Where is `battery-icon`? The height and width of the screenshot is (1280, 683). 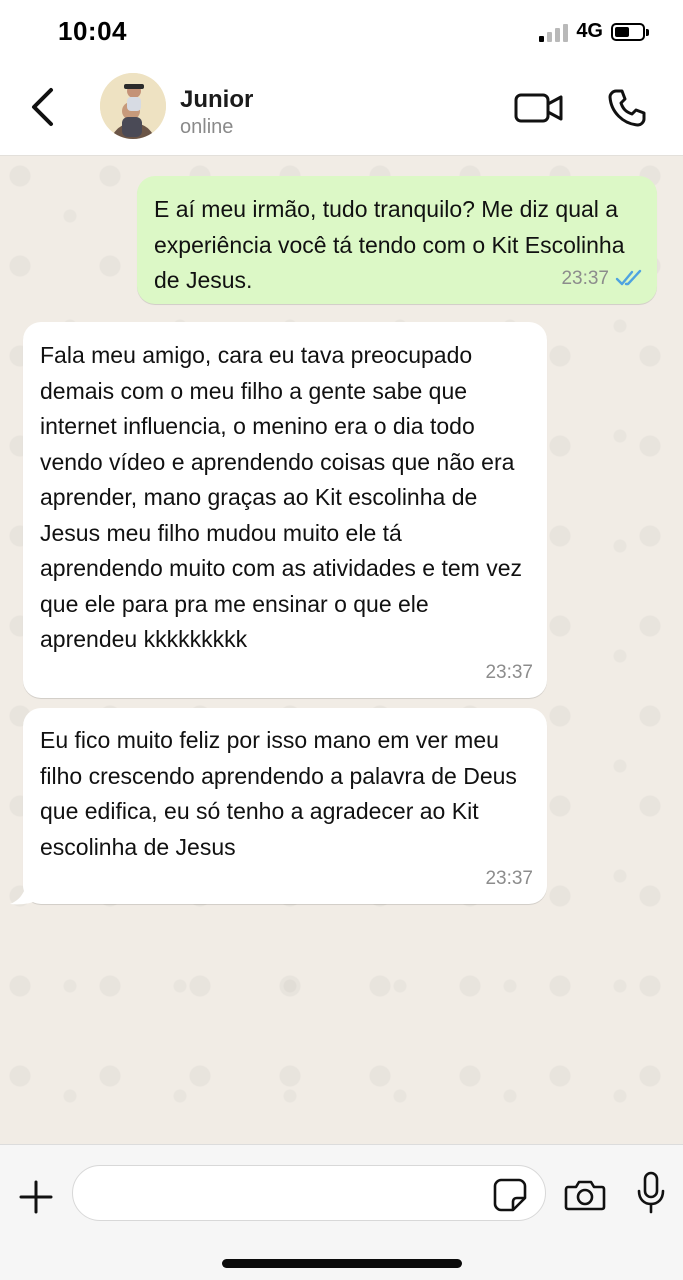
battery-icon is located at coordinates (630, 31).